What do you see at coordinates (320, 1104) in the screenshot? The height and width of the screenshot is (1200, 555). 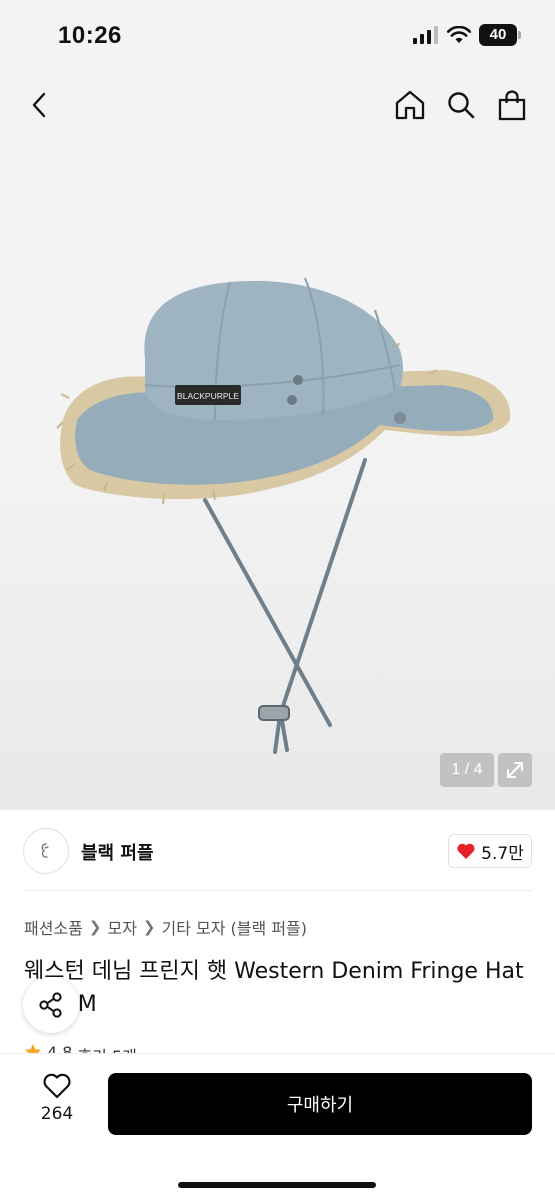 I see `buy-button: 구매하기` at bounding box center [320, 1104].